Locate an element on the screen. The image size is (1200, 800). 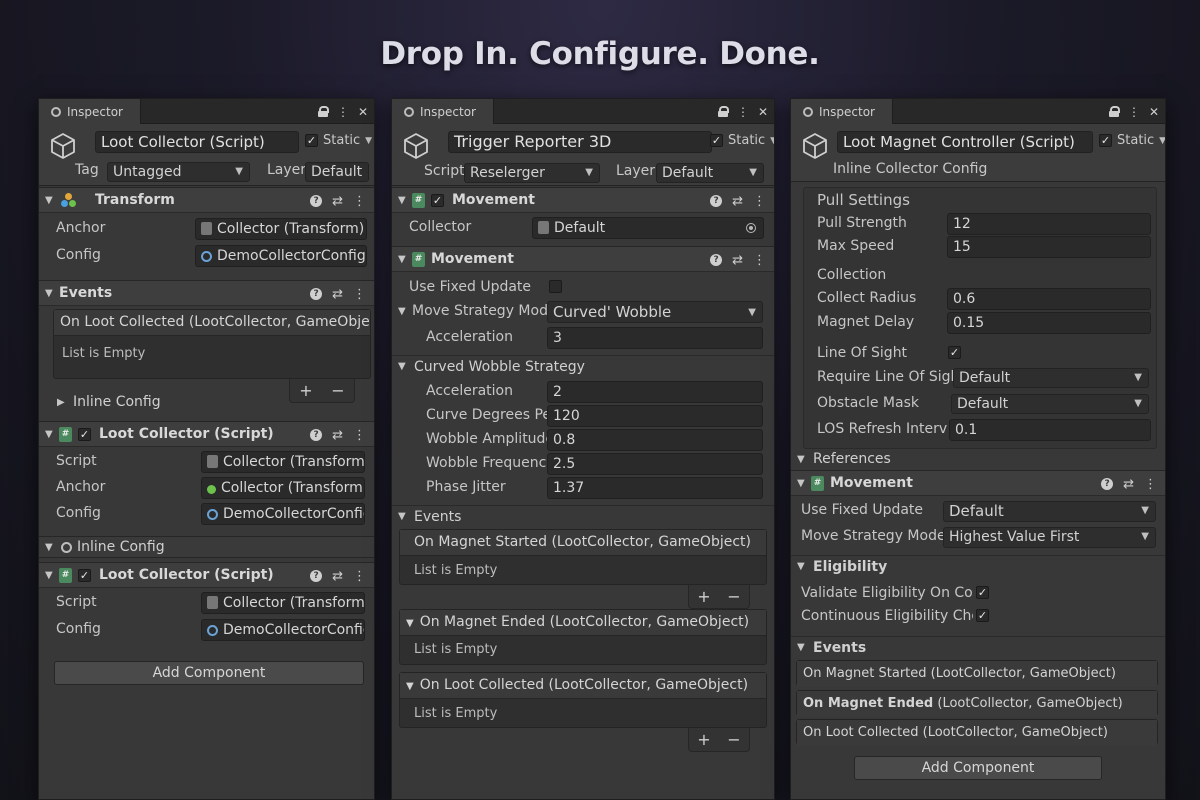
tag-dropdown: Untagged ▼ is located at coordinates (178, 172).